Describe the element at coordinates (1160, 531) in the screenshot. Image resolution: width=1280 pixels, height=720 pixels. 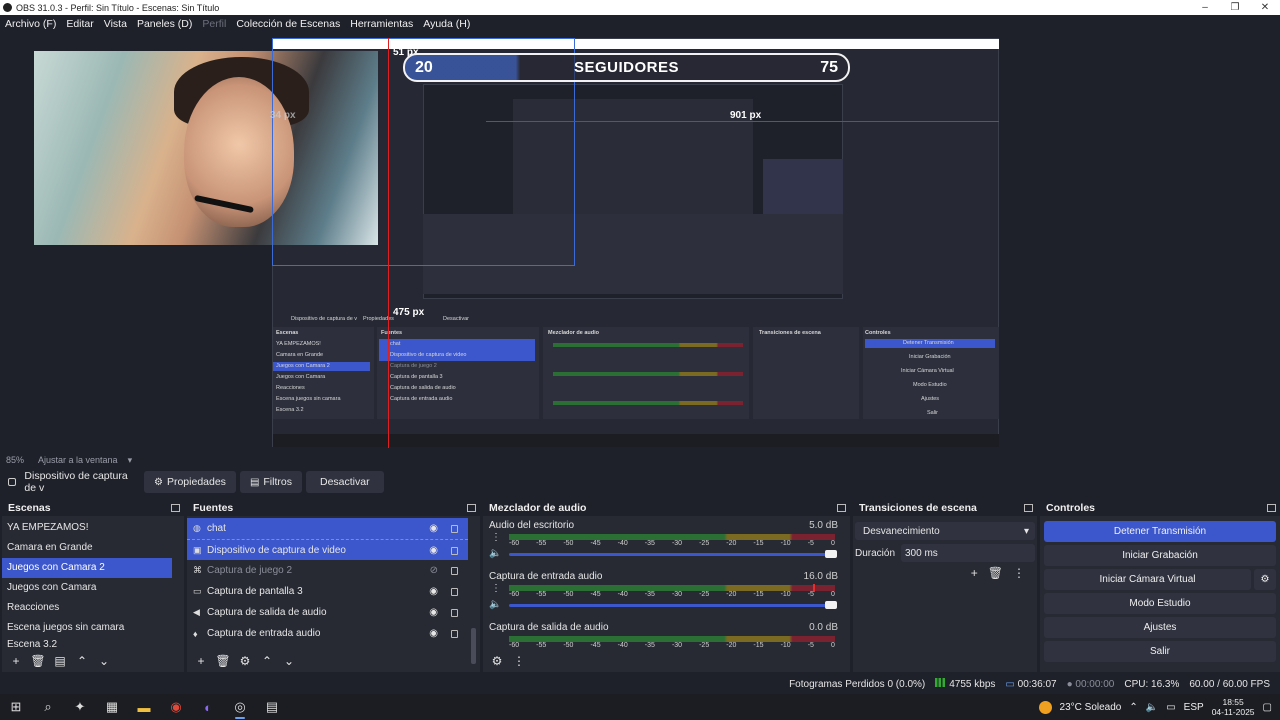
I see `stop-streaming-button: Detener Transmisión` at that location.